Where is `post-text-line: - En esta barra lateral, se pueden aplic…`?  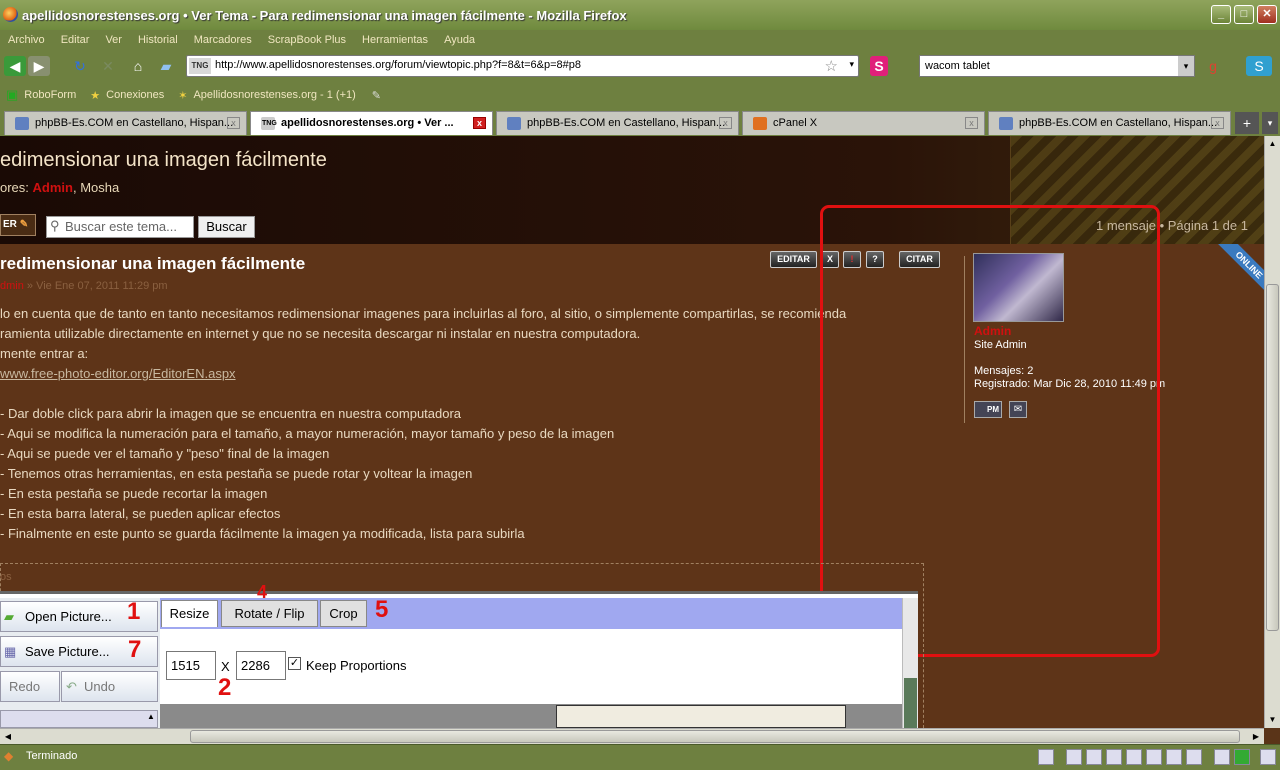 post-text-line: - En esta barra lateral, se pueden aplic… is located at coordinates (140, 513).